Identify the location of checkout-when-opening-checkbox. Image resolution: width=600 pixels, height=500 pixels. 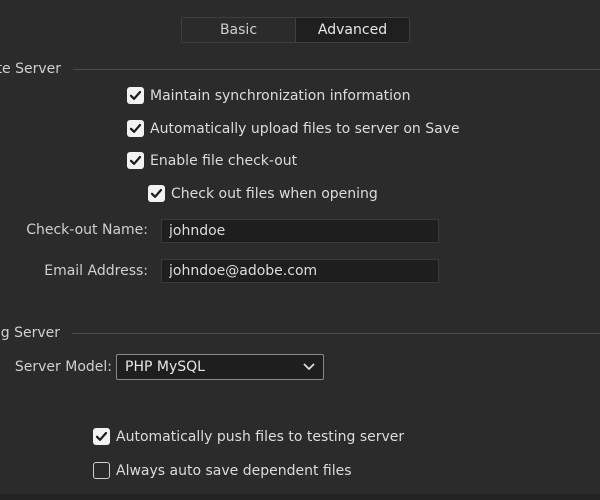
(156, 193).